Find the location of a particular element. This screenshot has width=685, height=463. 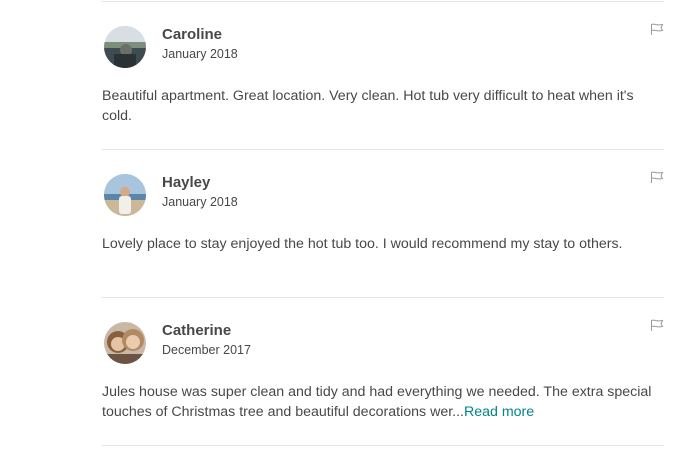

read-more-link: Read more is located at coordinates (499, 412).